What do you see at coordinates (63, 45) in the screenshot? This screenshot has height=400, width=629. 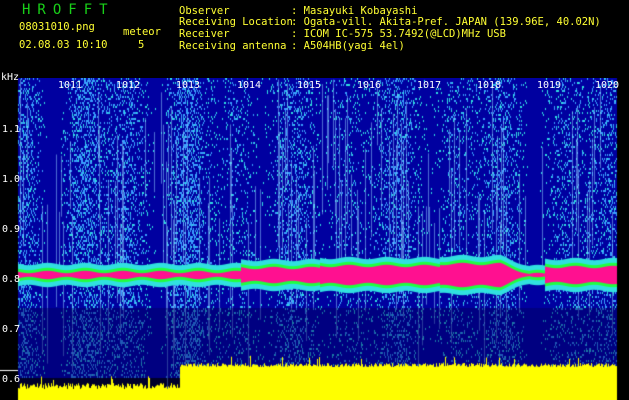 I see `datetime: 02.08.03 10:10` at bounding box center [63, 45].